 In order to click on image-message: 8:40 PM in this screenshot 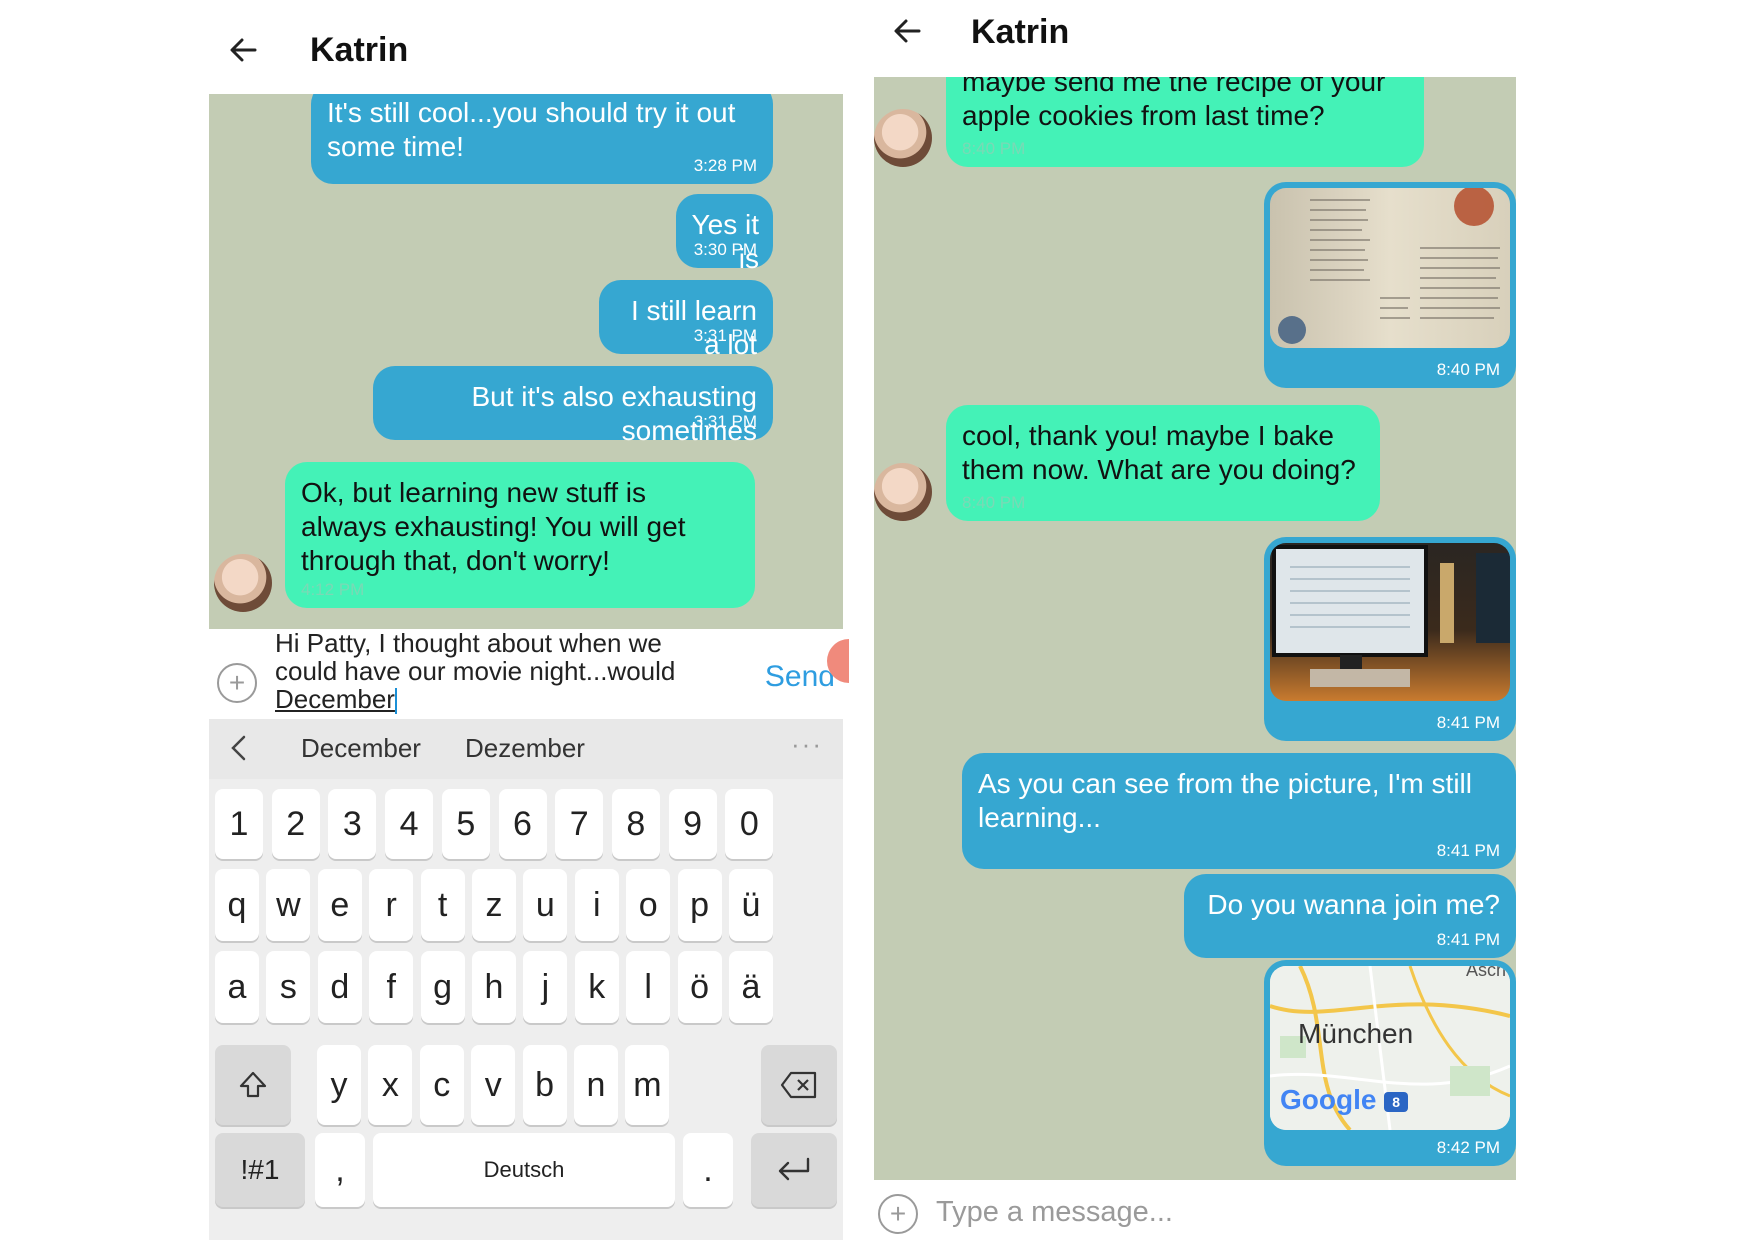, I will do `click(1390, 285)`.